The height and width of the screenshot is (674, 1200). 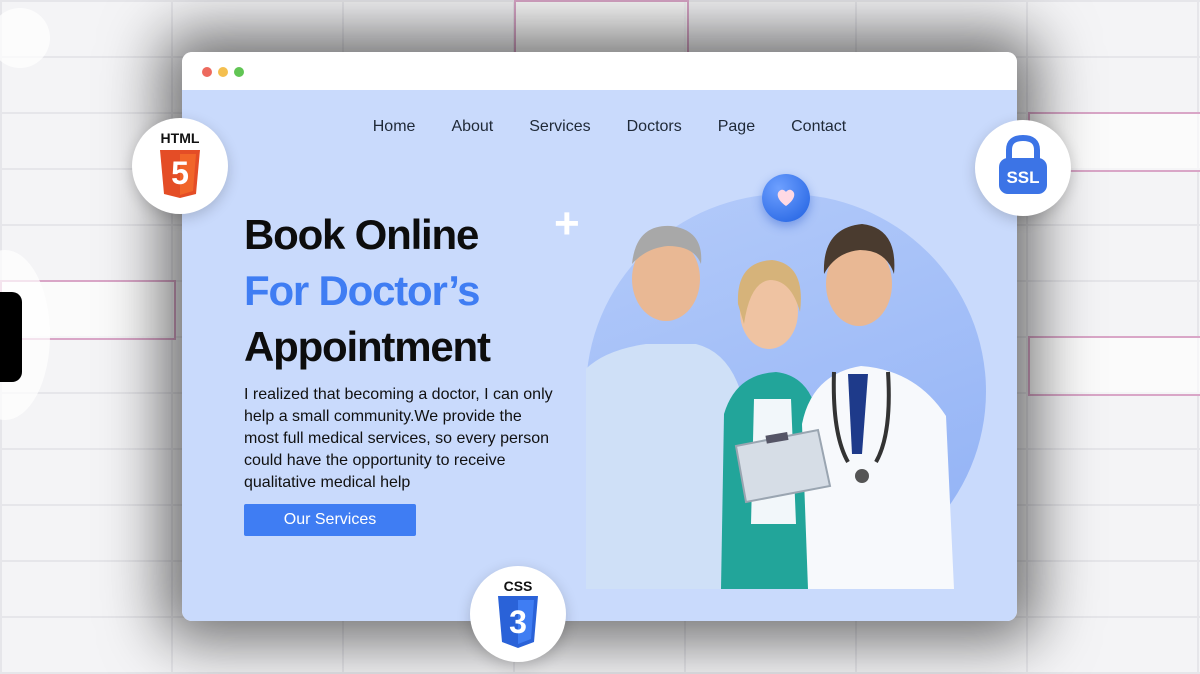 What do you see at coordinates (180, 138) in the screenshot?
I see `html-label: HTML` at bounding box center [180, 138].